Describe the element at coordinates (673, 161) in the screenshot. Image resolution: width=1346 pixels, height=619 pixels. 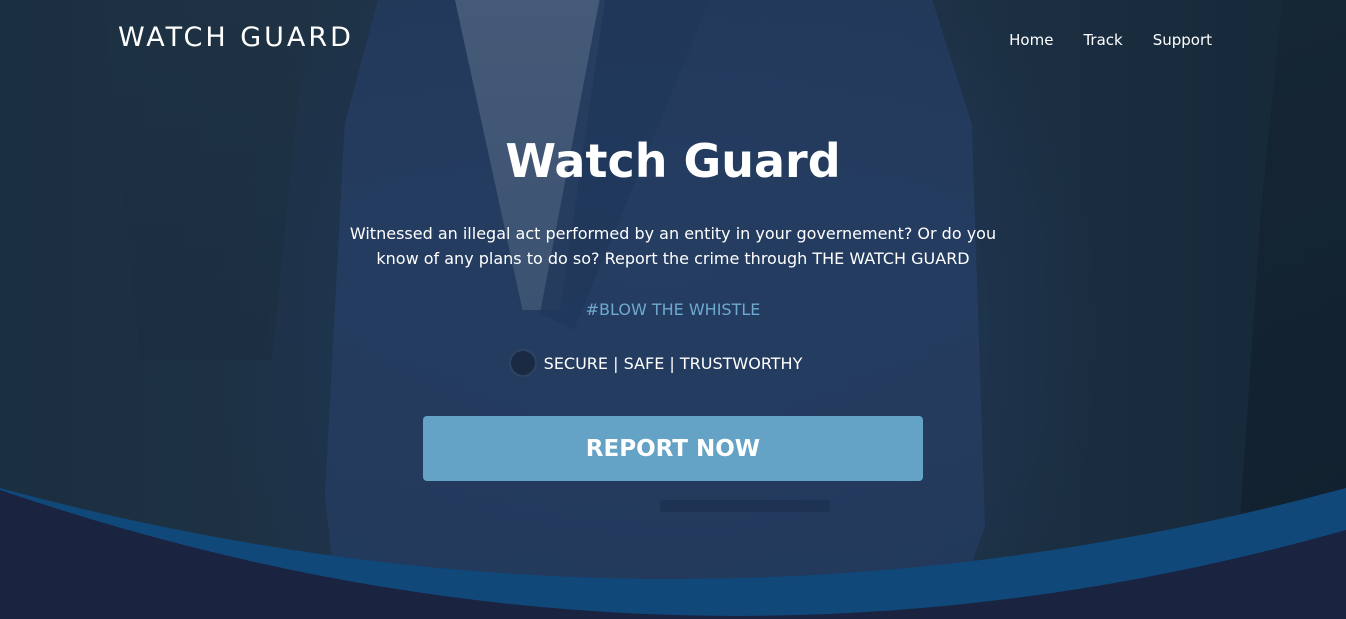
I see `hero-title: Watch Guard` at that location.